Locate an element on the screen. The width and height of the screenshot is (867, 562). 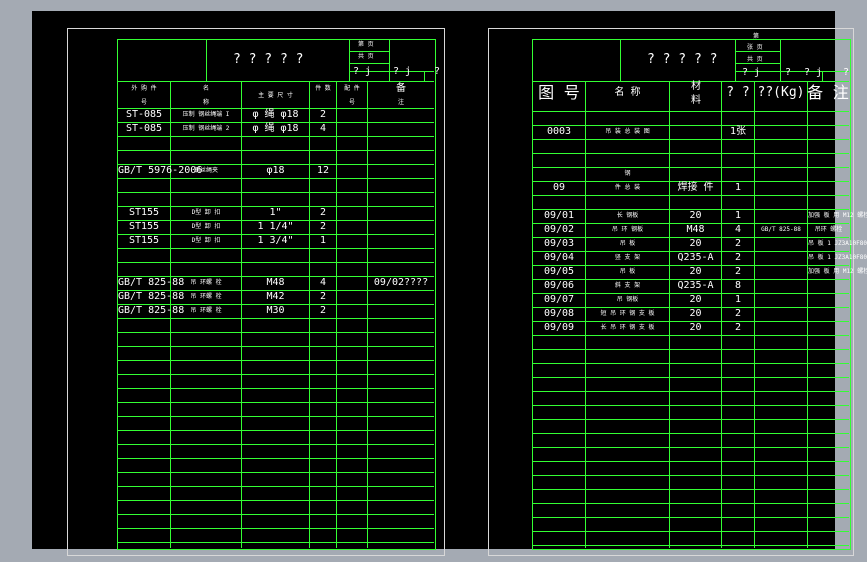
cell-part-name: 压制 钢丝绳端 2 is located at coordinates (206, 128).